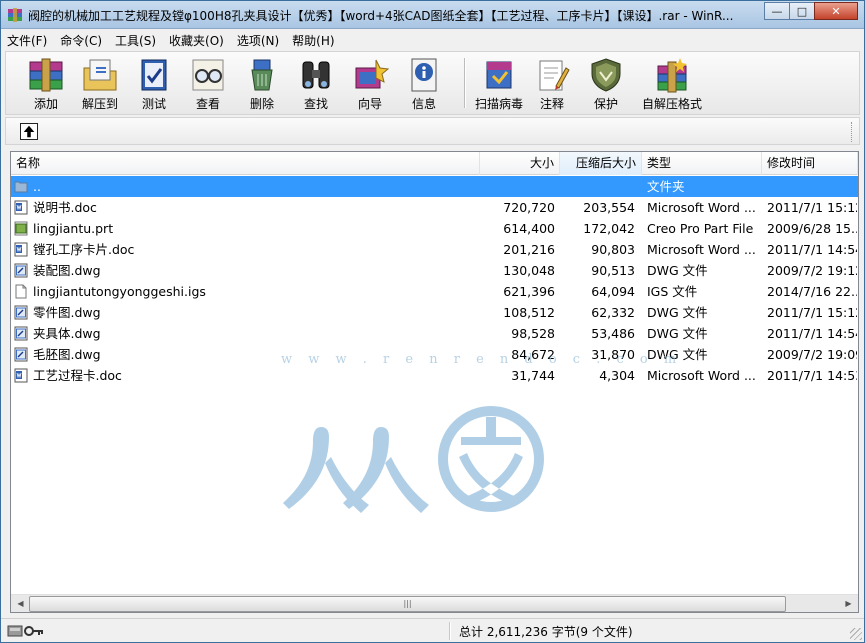  Describe the element at coordinates (251, 249) in the screenshot. I see `file-name-cell: 镗孔工序卡片.doc` at that location.